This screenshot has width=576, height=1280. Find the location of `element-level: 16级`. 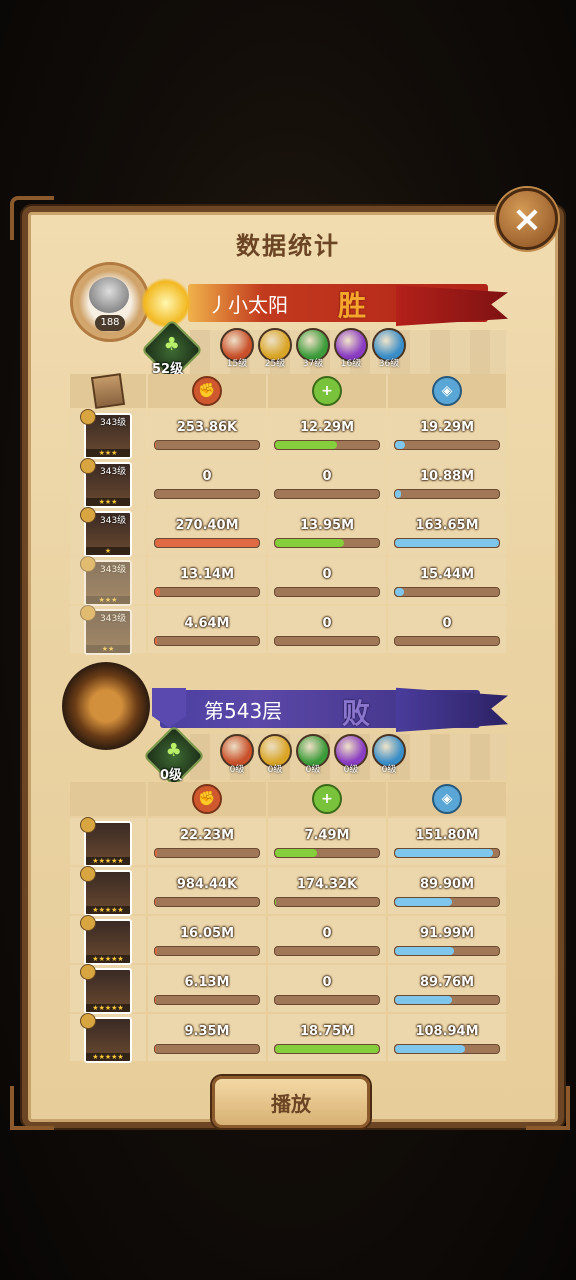

element-level: 16级 is located at coordinates (351, 364).